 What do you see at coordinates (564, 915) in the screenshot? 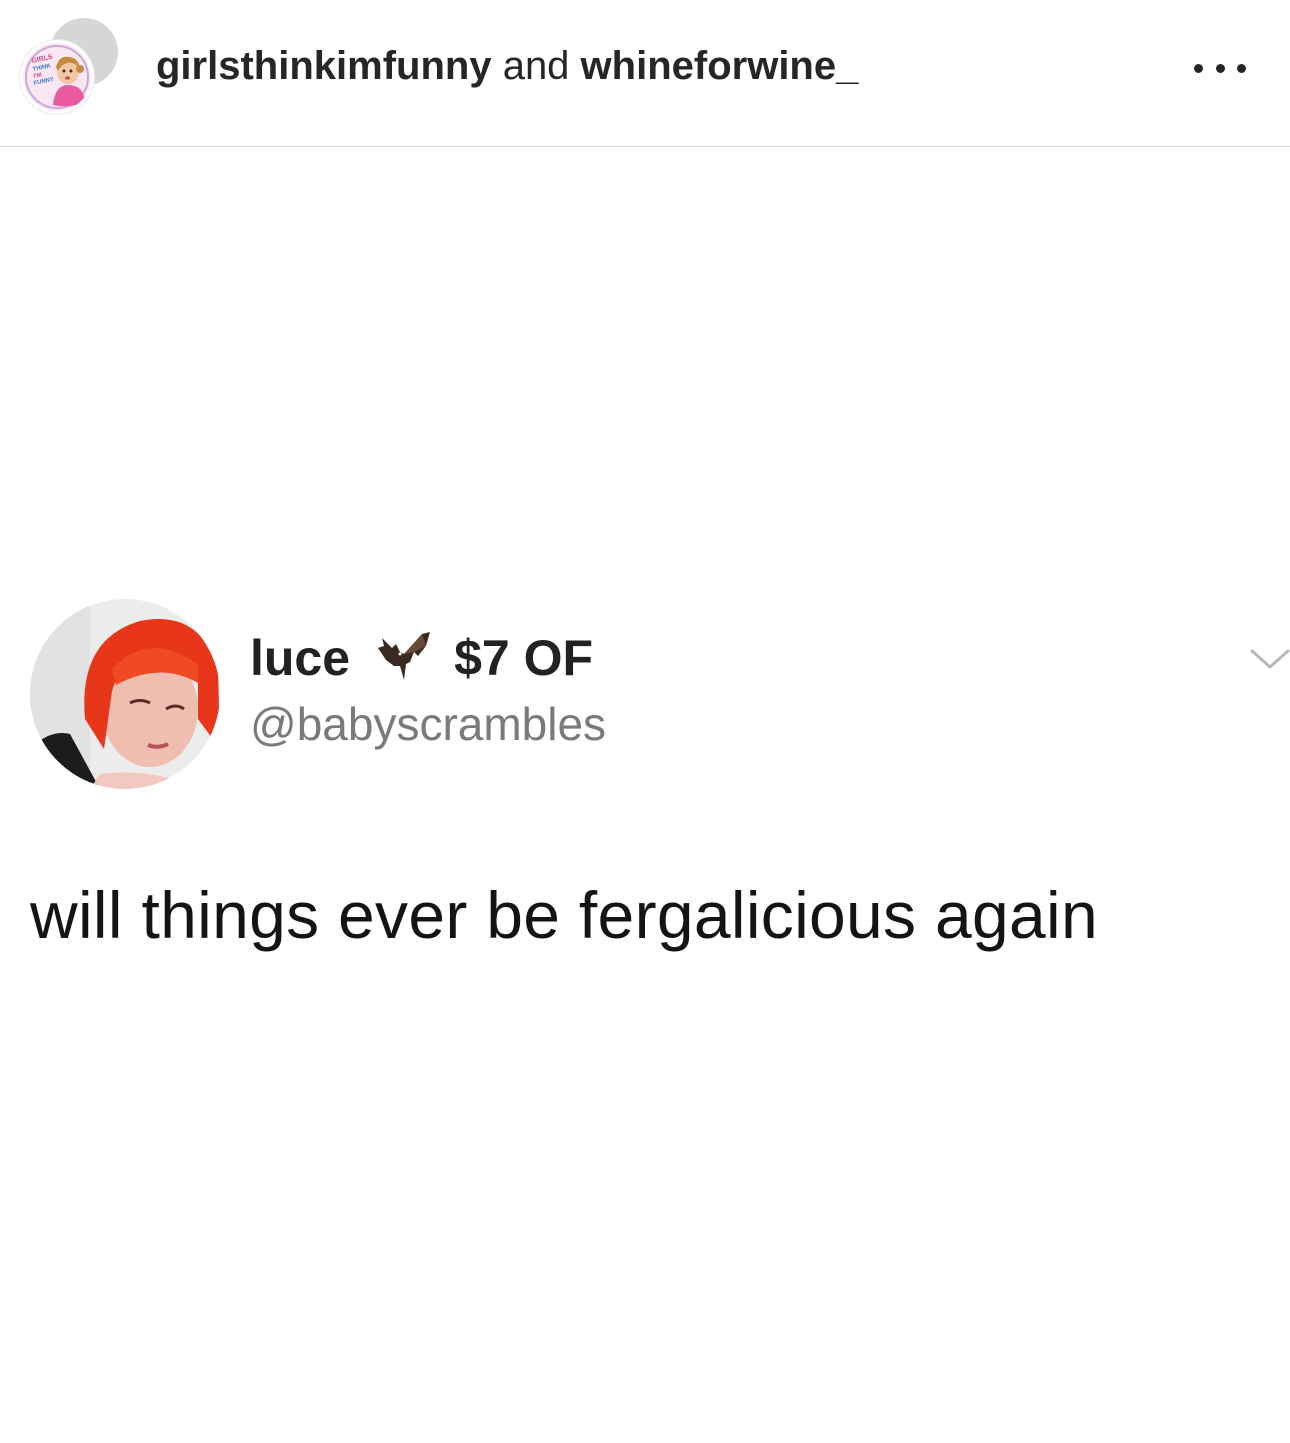
I see `tweet-text: will things ever be fergalicious again` at bounding box center [564, 915].